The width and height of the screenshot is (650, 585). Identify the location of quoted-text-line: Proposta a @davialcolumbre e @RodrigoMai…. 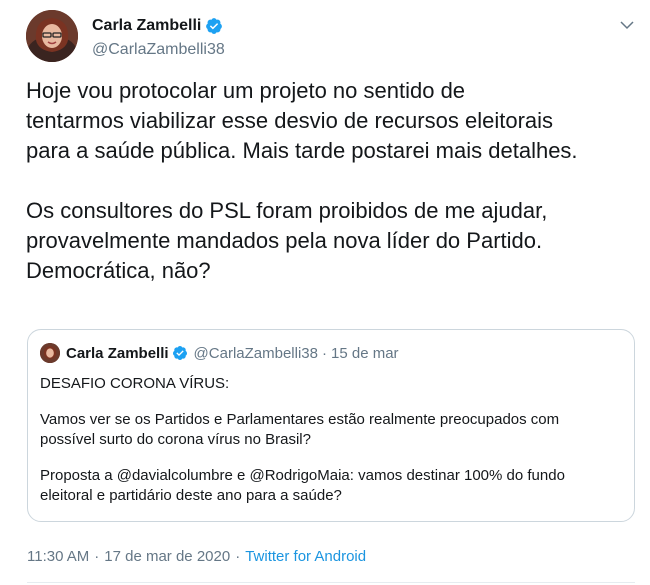
(302, 475).